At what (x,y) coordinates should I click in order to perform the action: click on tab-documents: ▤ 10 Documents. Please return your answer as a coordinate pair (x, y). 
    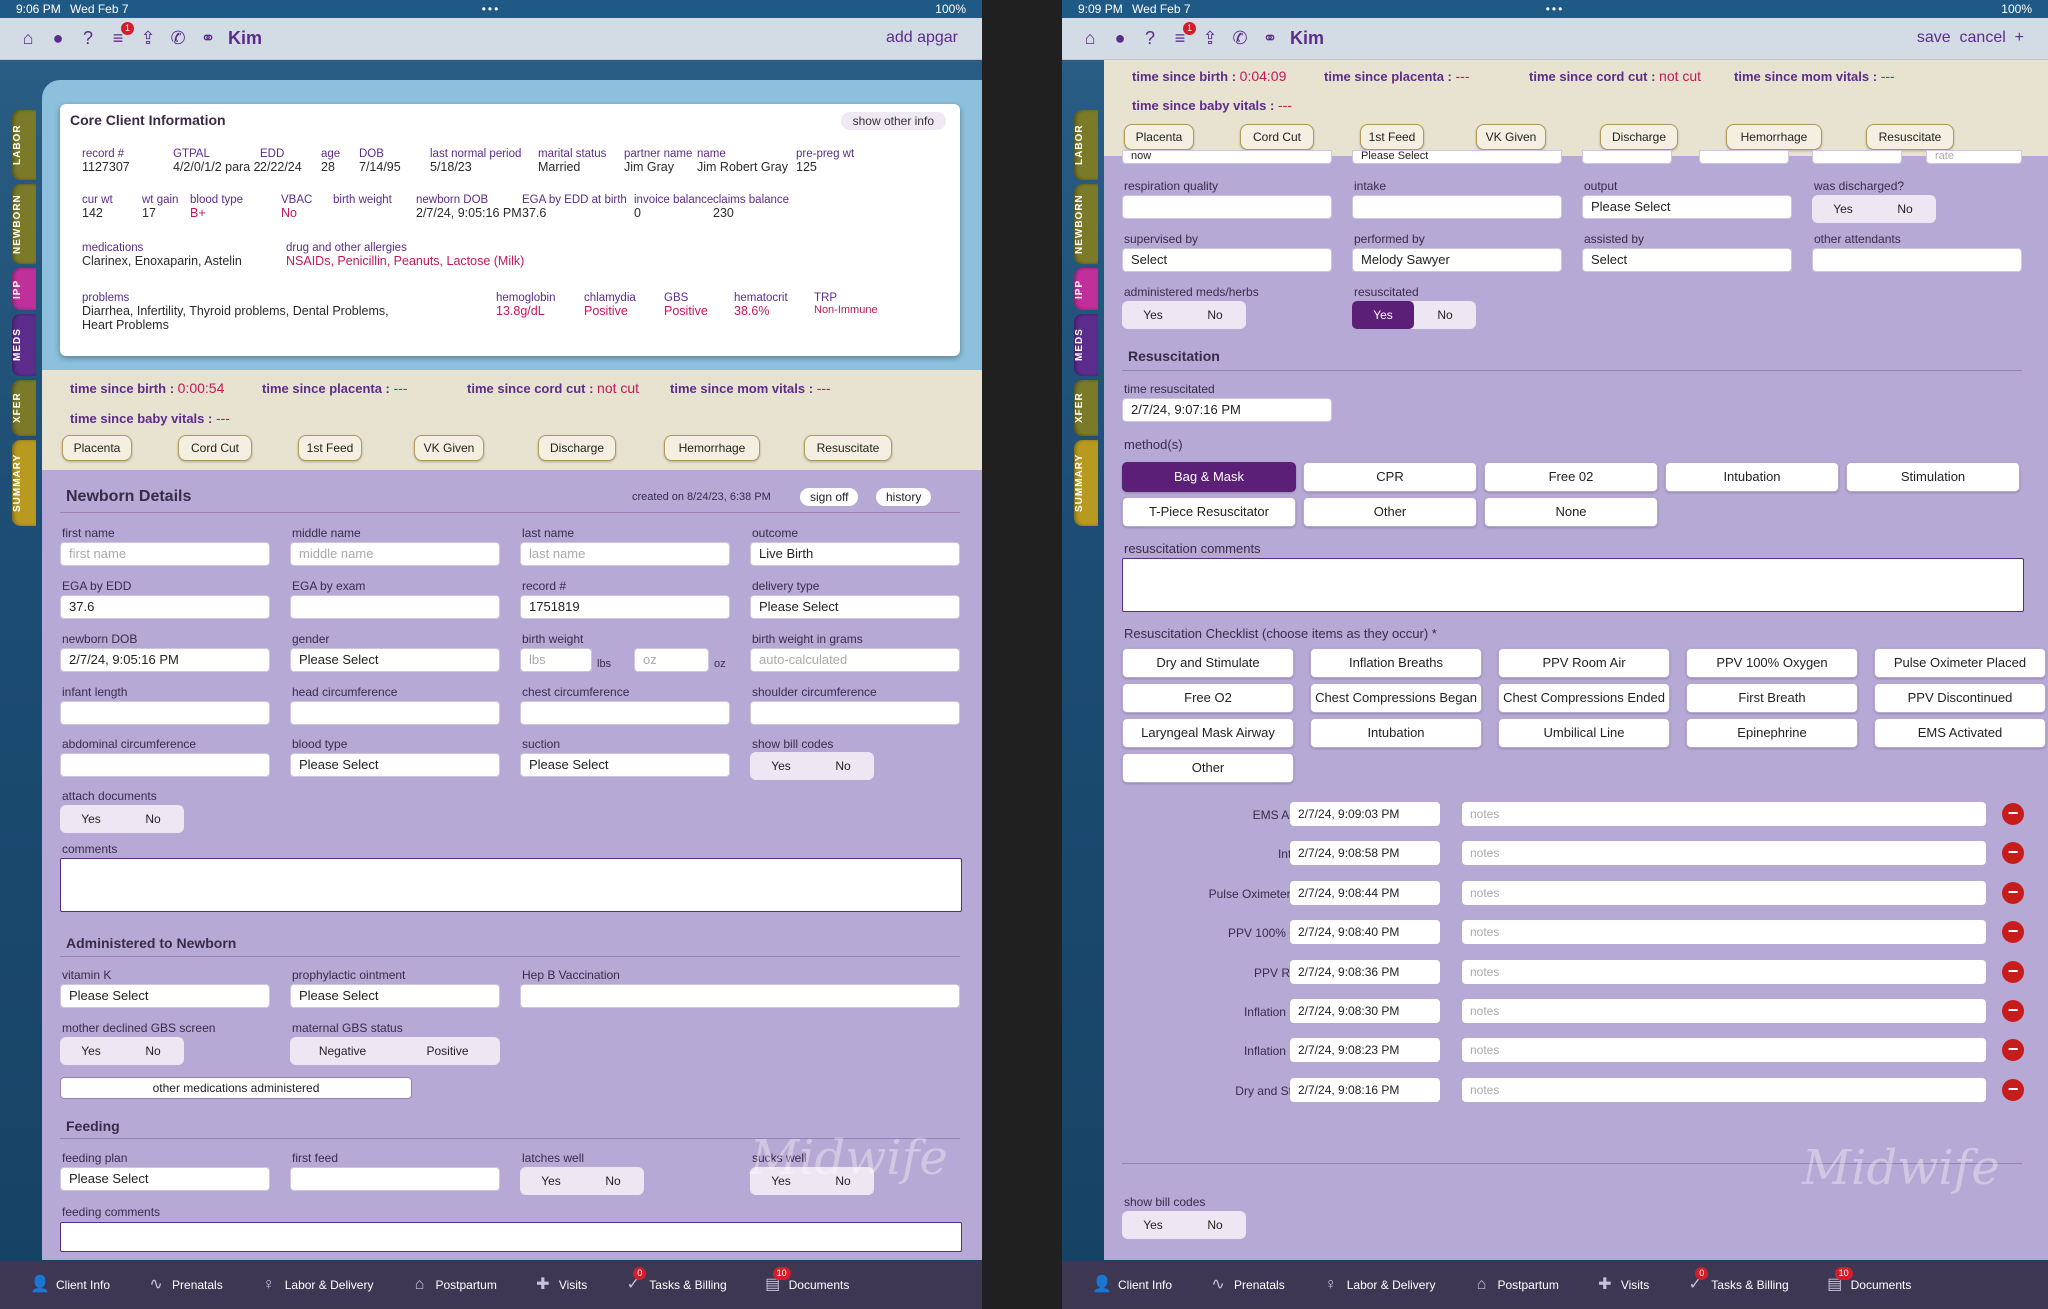
    Looking at the image, I should click on (806, 1281).